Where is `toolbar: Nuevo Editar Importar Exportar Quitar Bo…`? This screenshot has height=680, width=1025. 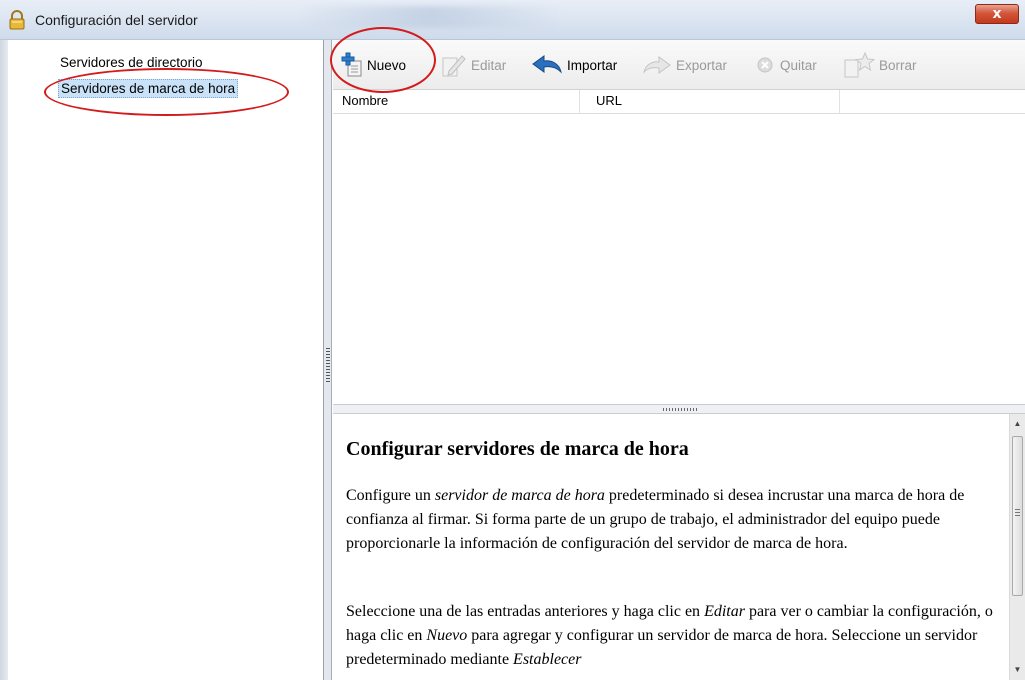
toolbar: Nuevo Editar Importar Exportar Quitar Bo… is located at coordinates (679, 65).